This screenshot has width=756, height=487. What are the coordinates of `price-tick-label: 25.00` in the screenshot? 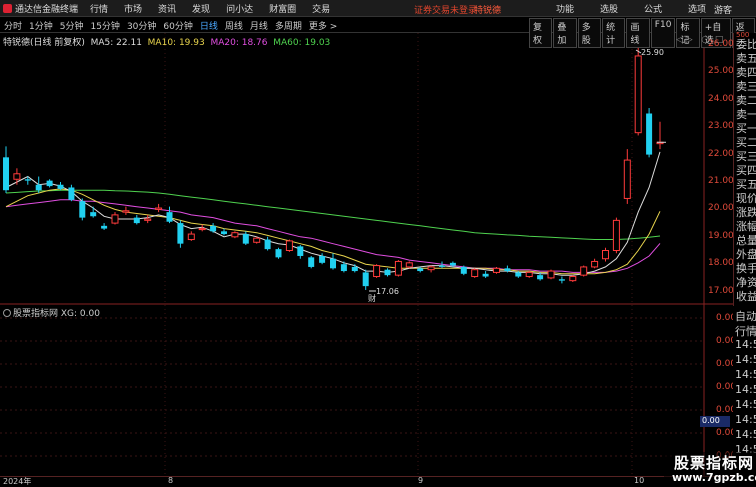 It's located at (721, 71).